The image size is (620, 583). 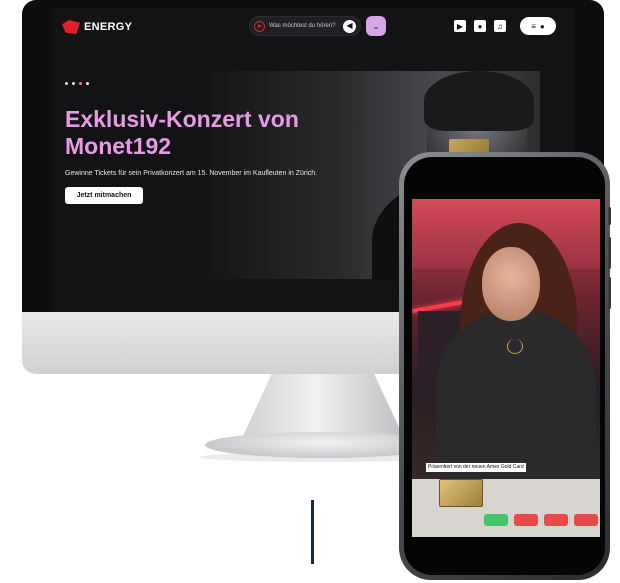 I want to click on amex-gold-card, so click(x=461, y=493).